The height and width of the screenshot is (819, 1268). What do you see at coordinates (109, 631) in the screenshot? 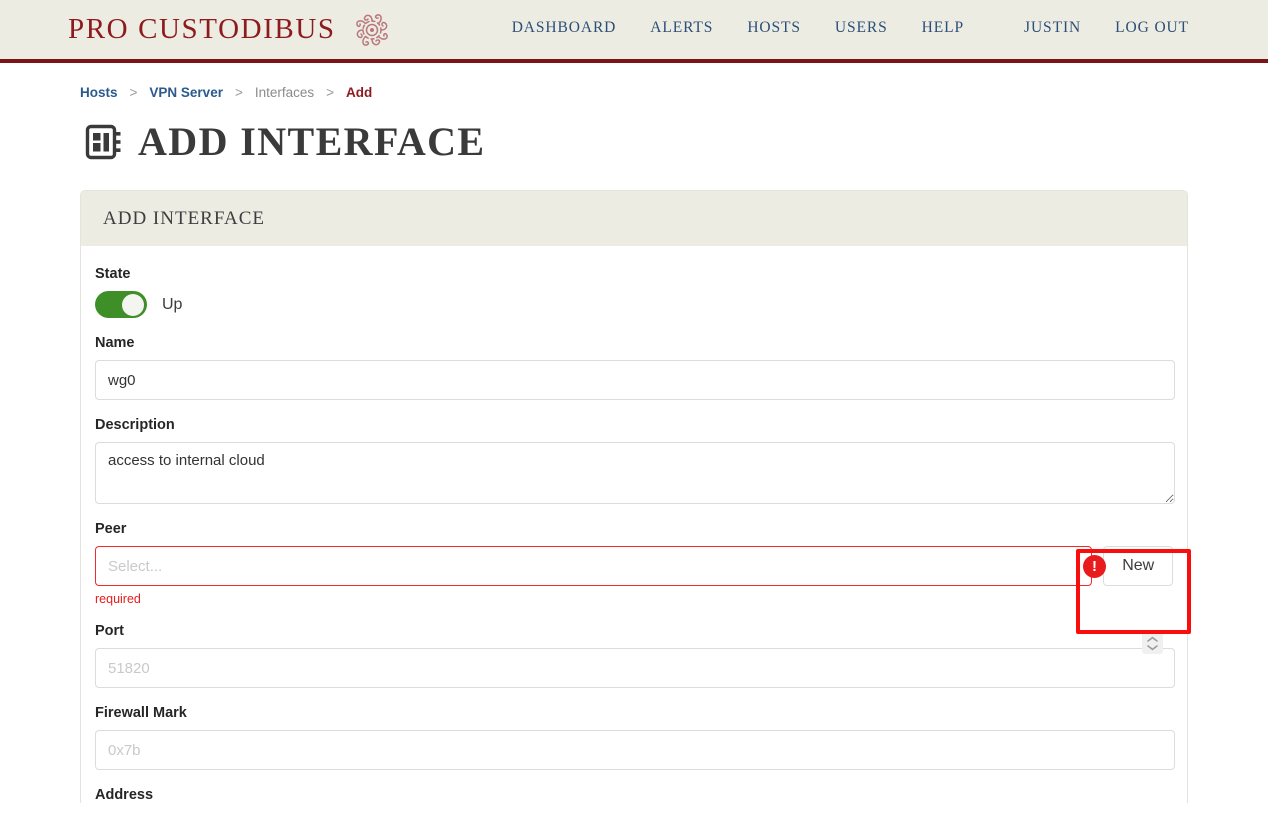
I see `port-label: Port` at bounding box center [109, 631].